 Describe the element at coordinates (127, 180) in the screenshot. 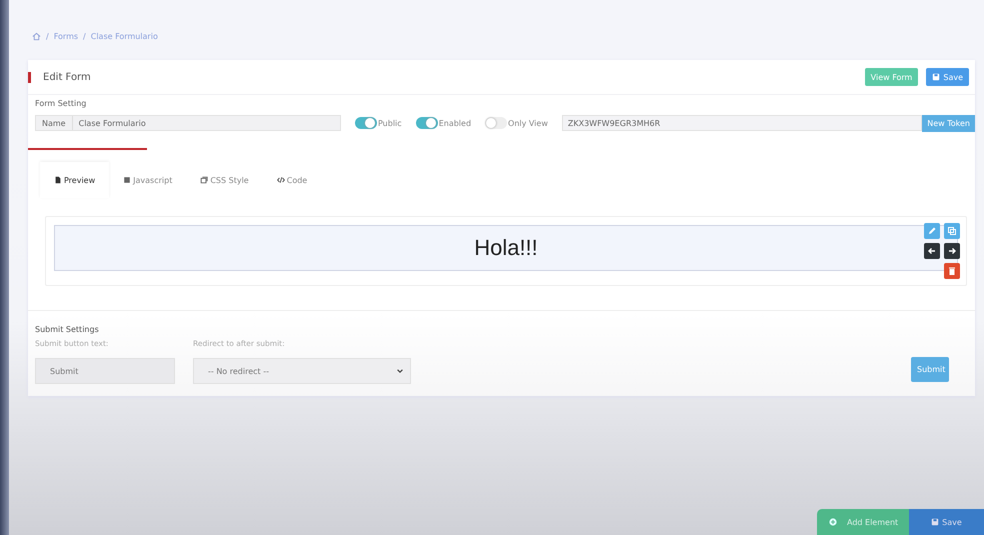

I see `square-icon` at that location.